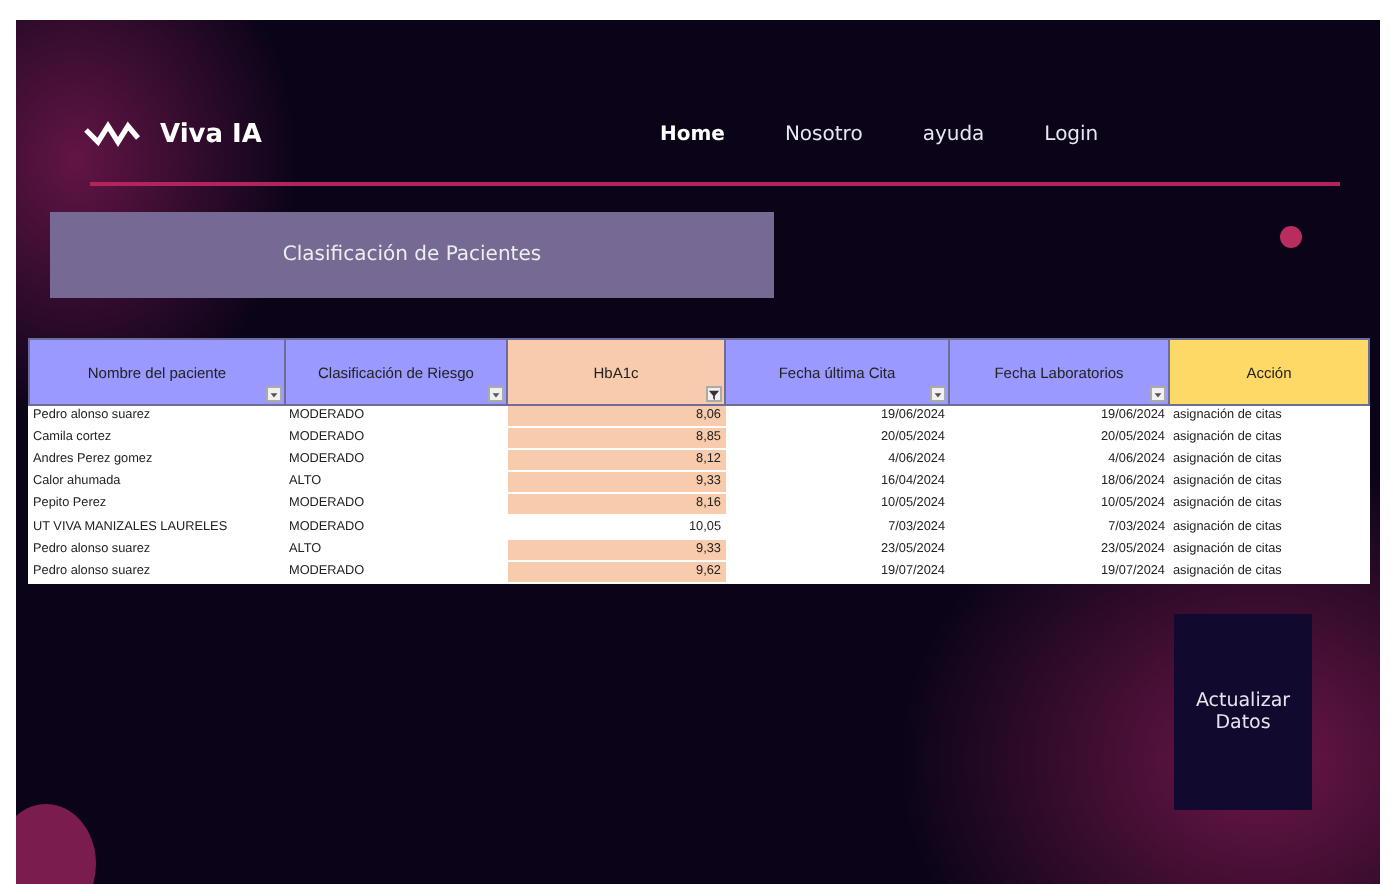 This screenshot has height=884, width=1396. What do you see at coordinates (1243, 711) in the screenshot?
I see `update-button: Actualizar Datos` at bounding box center [1243, 711].